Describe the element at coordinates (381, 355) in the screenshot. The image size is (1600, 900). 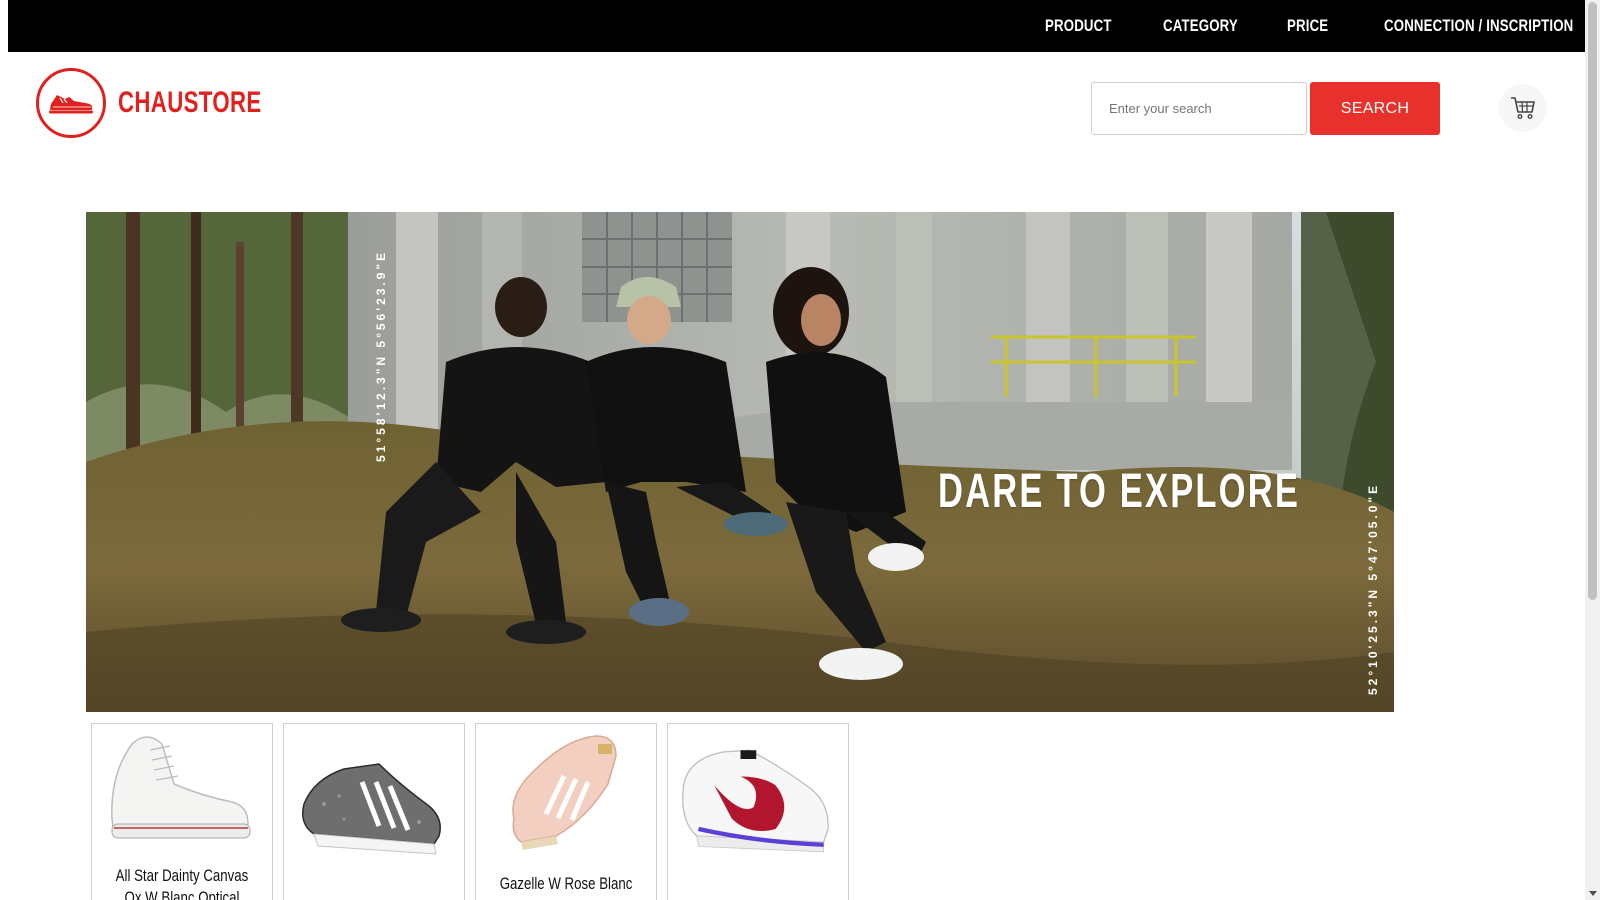
I see `hero-coordinates-left: 51°58'12.3"N 5°56'23.9"E` at that location.